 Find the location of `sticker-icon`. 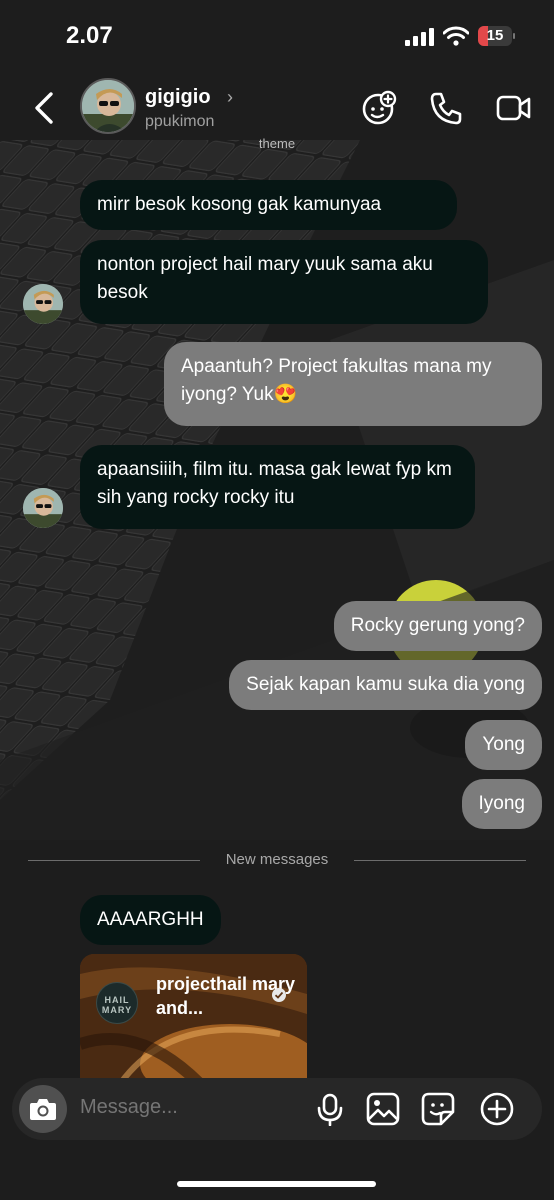

sticker-icon is located at coordinates (438, 1109).